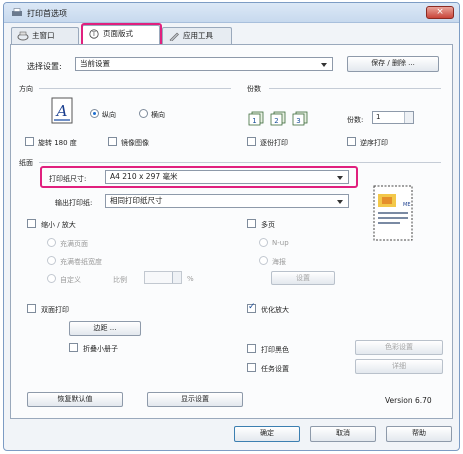 This screenshot has height=454, width=463. I want to click on copies-separator, so click(355, 88).